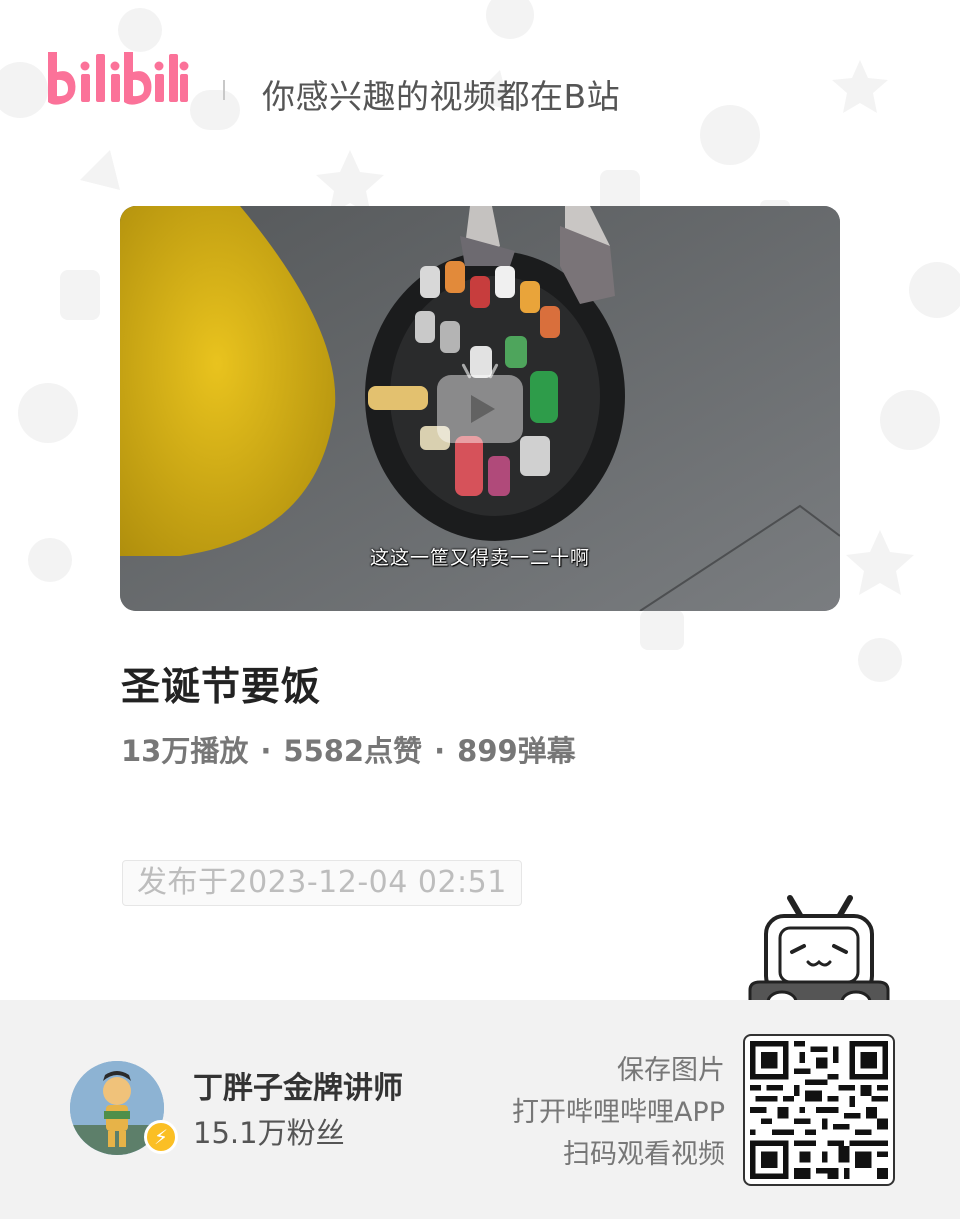 The width and height of the screenshot is (960, 1219). Describe the element at coordinates (644, 1154) in the screenshot. I see `cta-line-scan: 扫码观看视频` at that location.